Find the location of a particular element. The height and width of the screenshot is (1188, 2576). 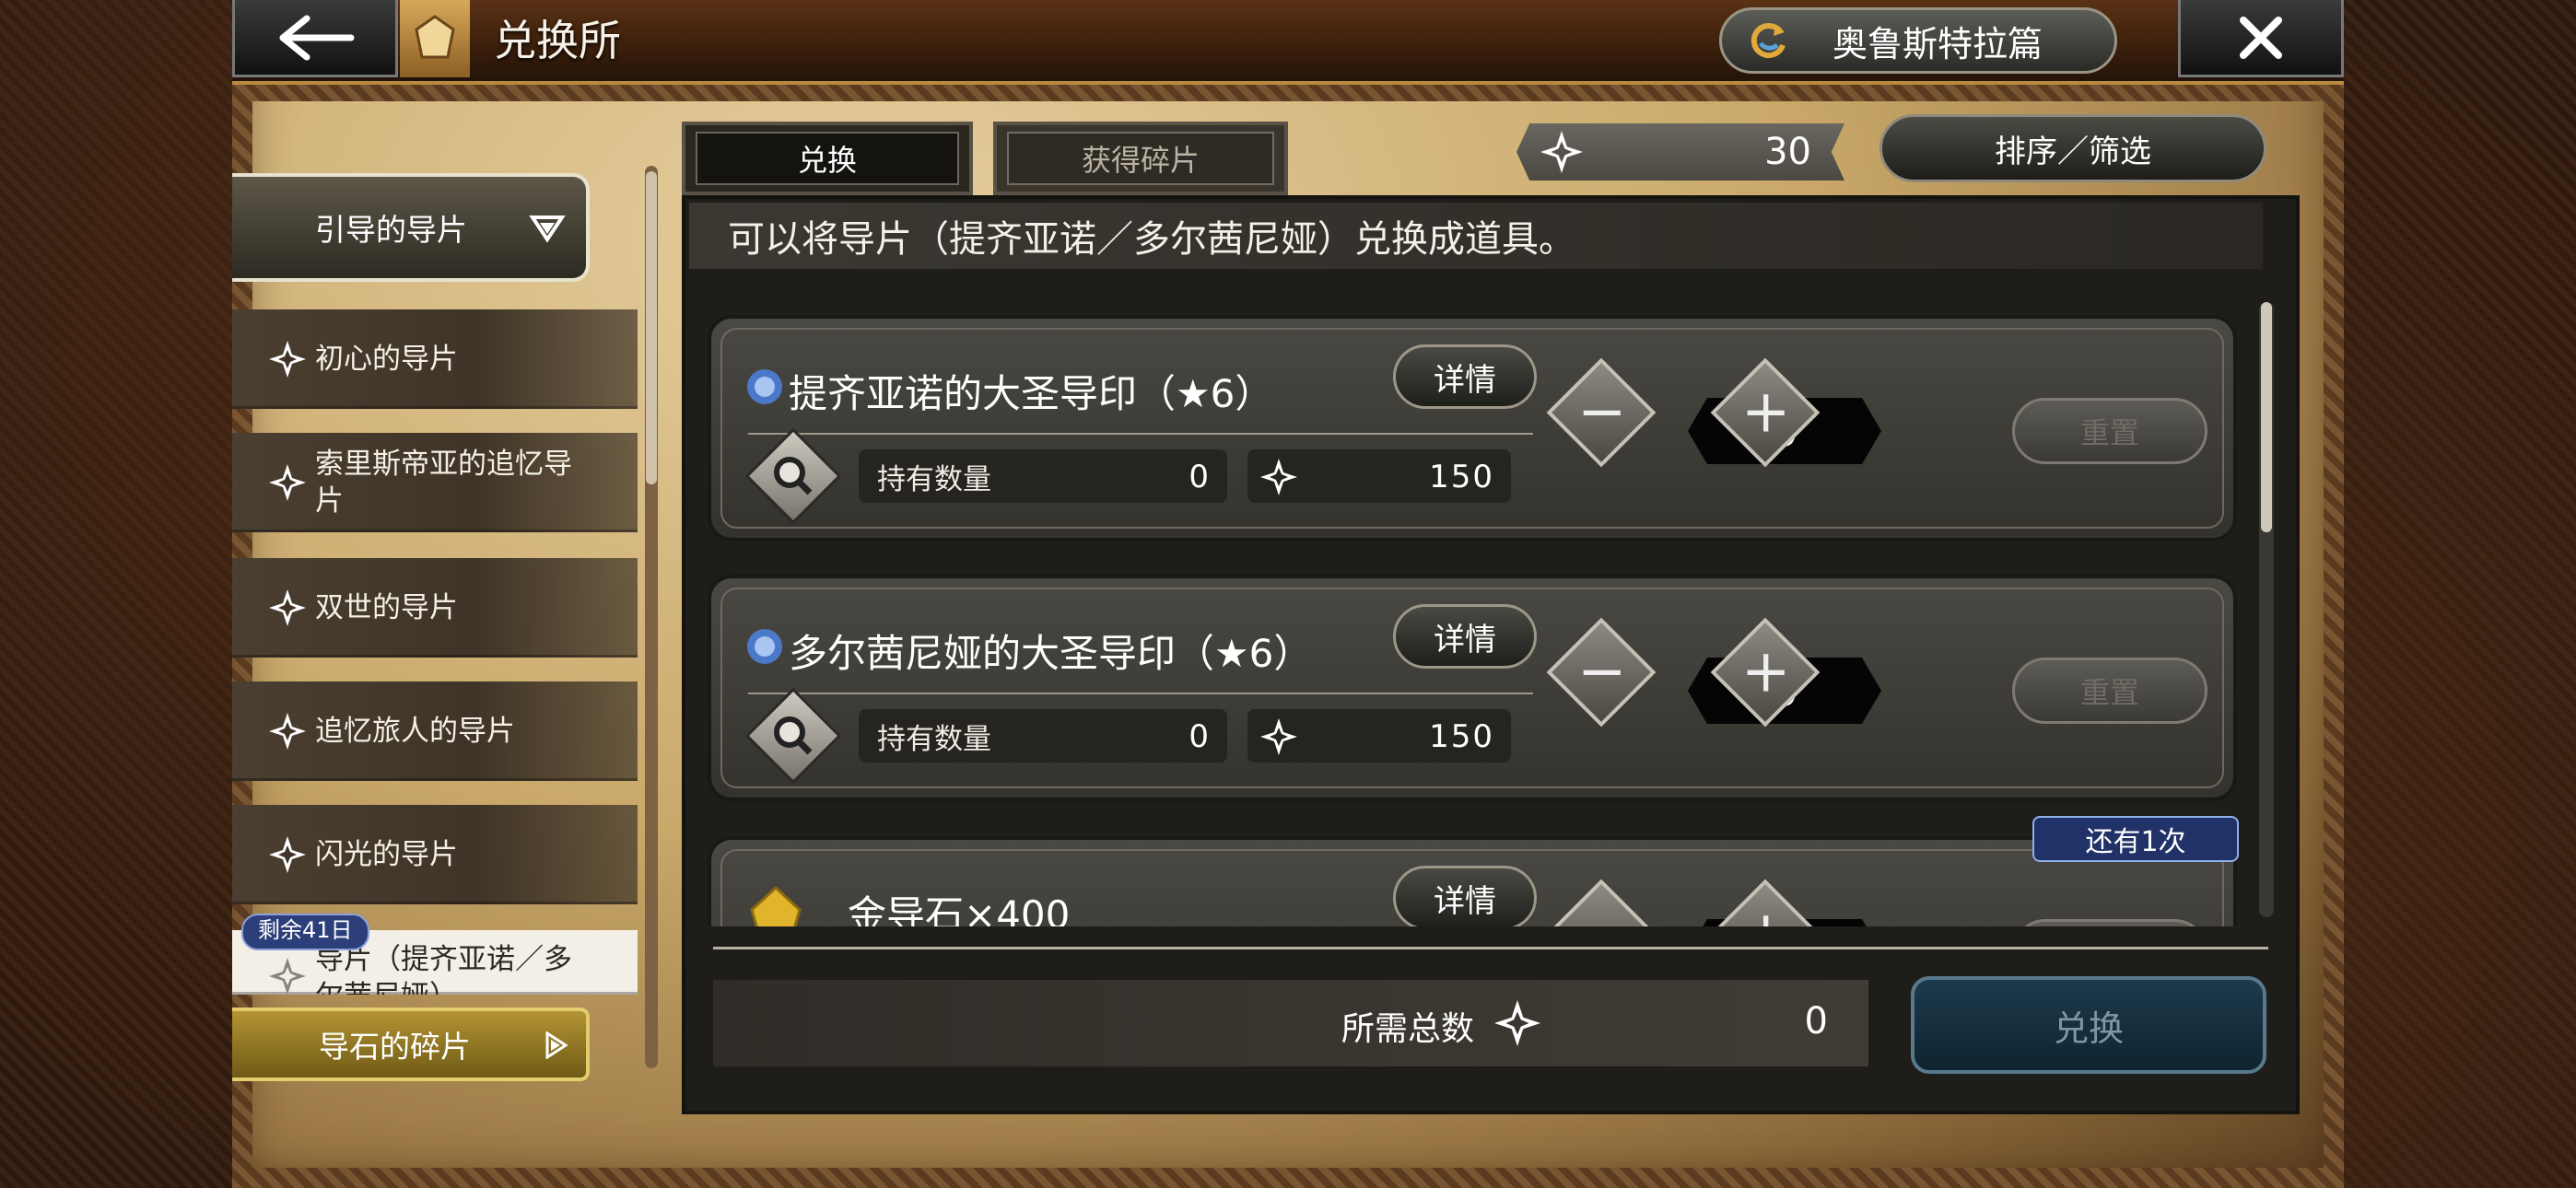

exchange-emblem-icon is located at coordinates (435, 38).